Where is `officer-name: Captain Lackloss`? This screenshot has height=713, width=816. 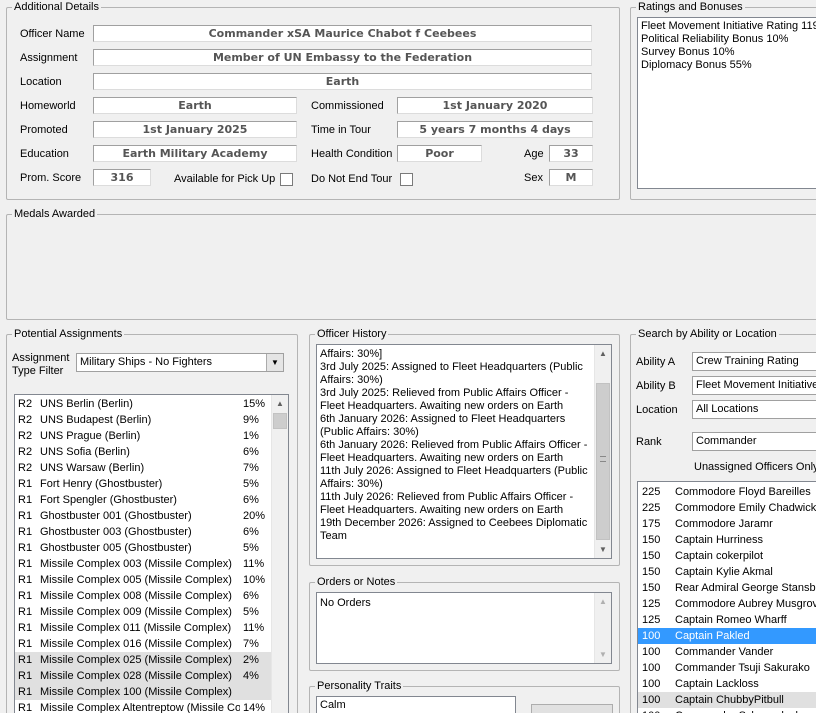
officer-name: Captain Lackloss is located at coordinates (717, 684).